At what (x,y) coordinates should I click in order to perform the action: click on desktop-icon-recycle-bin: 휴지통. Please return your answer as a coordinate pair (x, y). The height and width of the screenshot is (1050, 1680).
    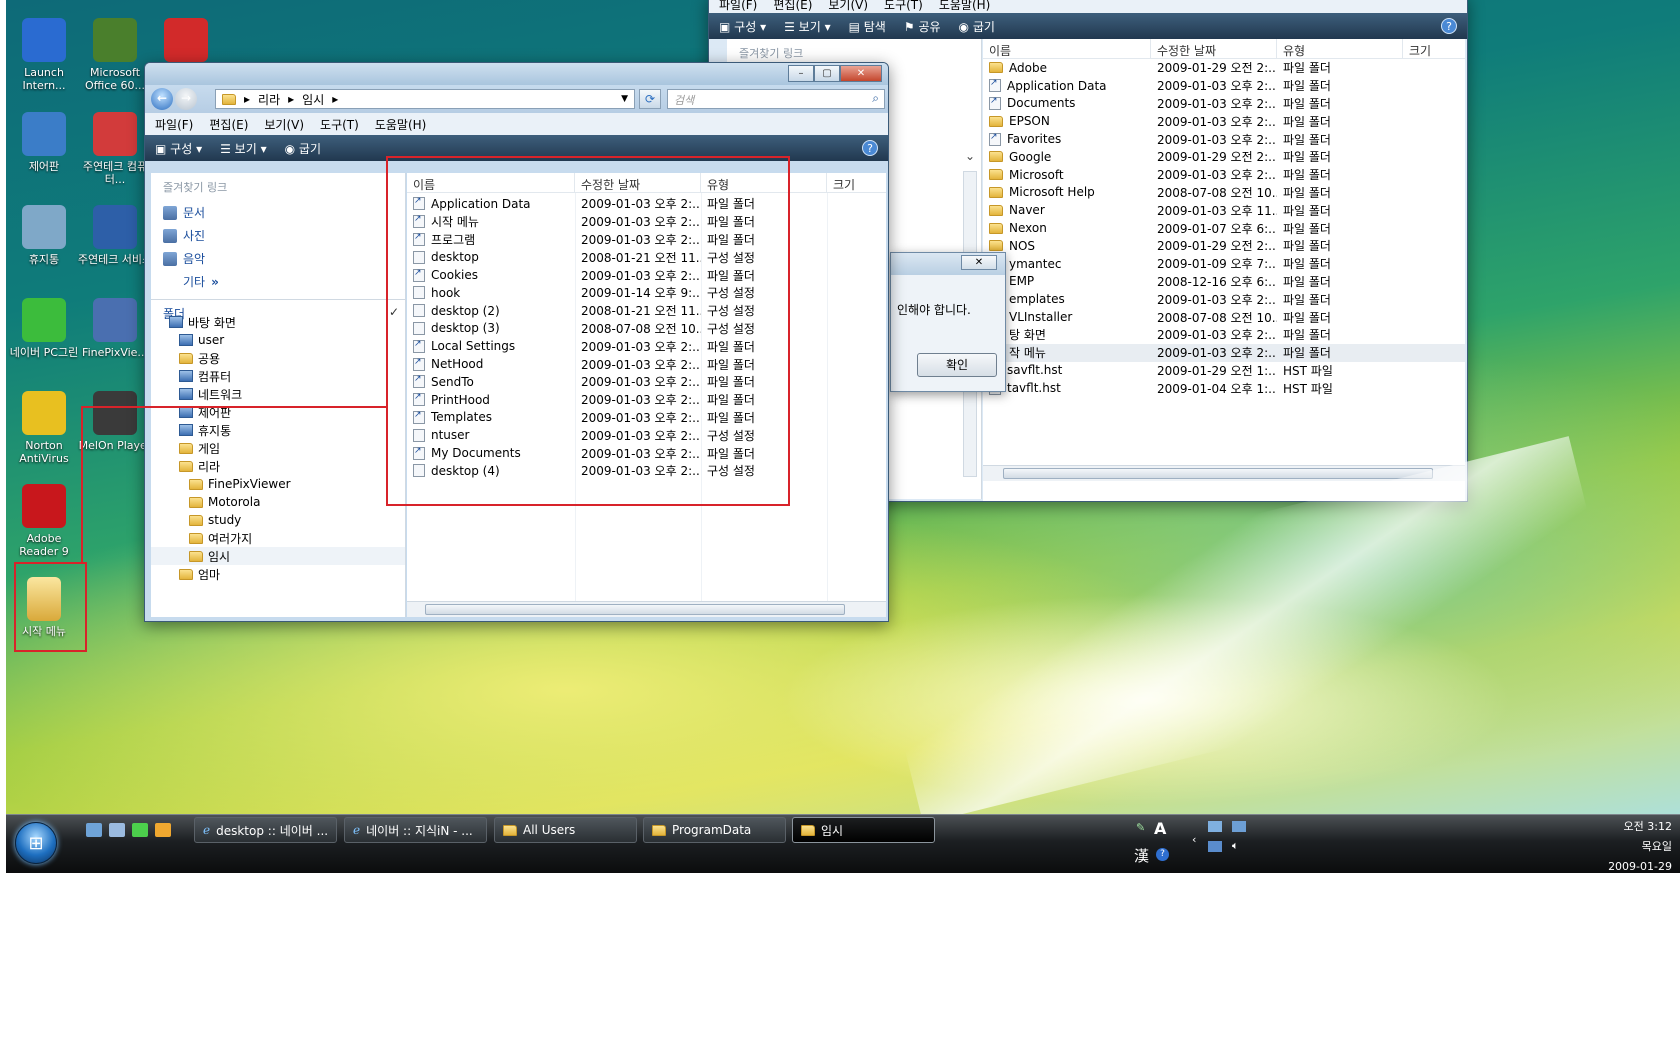
    Looking at the image, I should click on (44, 235).